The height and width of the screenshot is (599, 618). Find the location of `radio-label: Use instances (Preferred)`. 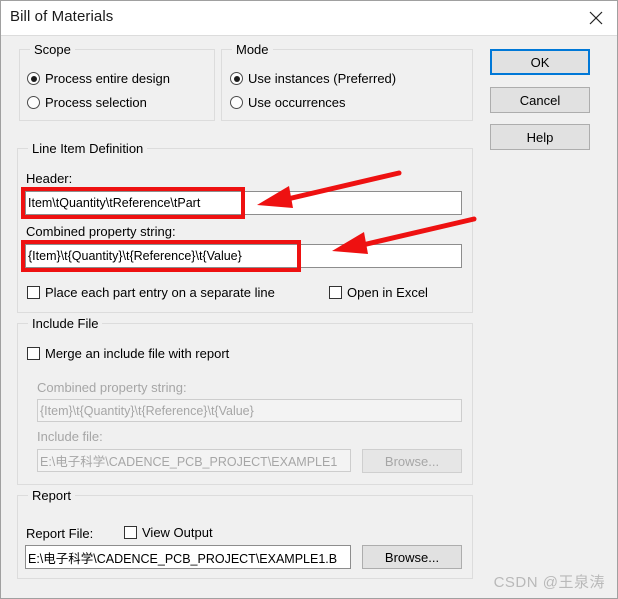

radio-label: Use instances (Preferred) is located at coordinates (322, 78).